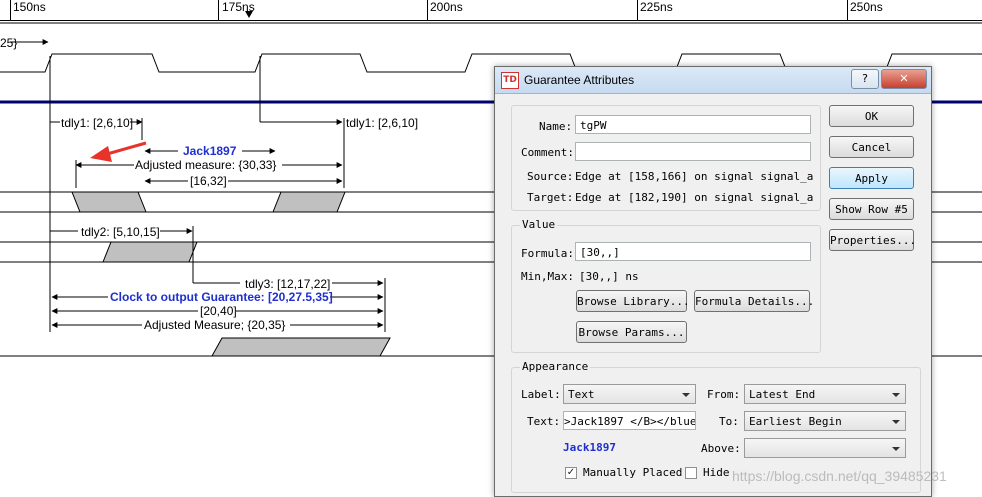  What do you see at coordinates (547, 276) in the screenshot?
I see `minmax-label: Min,Max:` at bounding box center [547, 276].